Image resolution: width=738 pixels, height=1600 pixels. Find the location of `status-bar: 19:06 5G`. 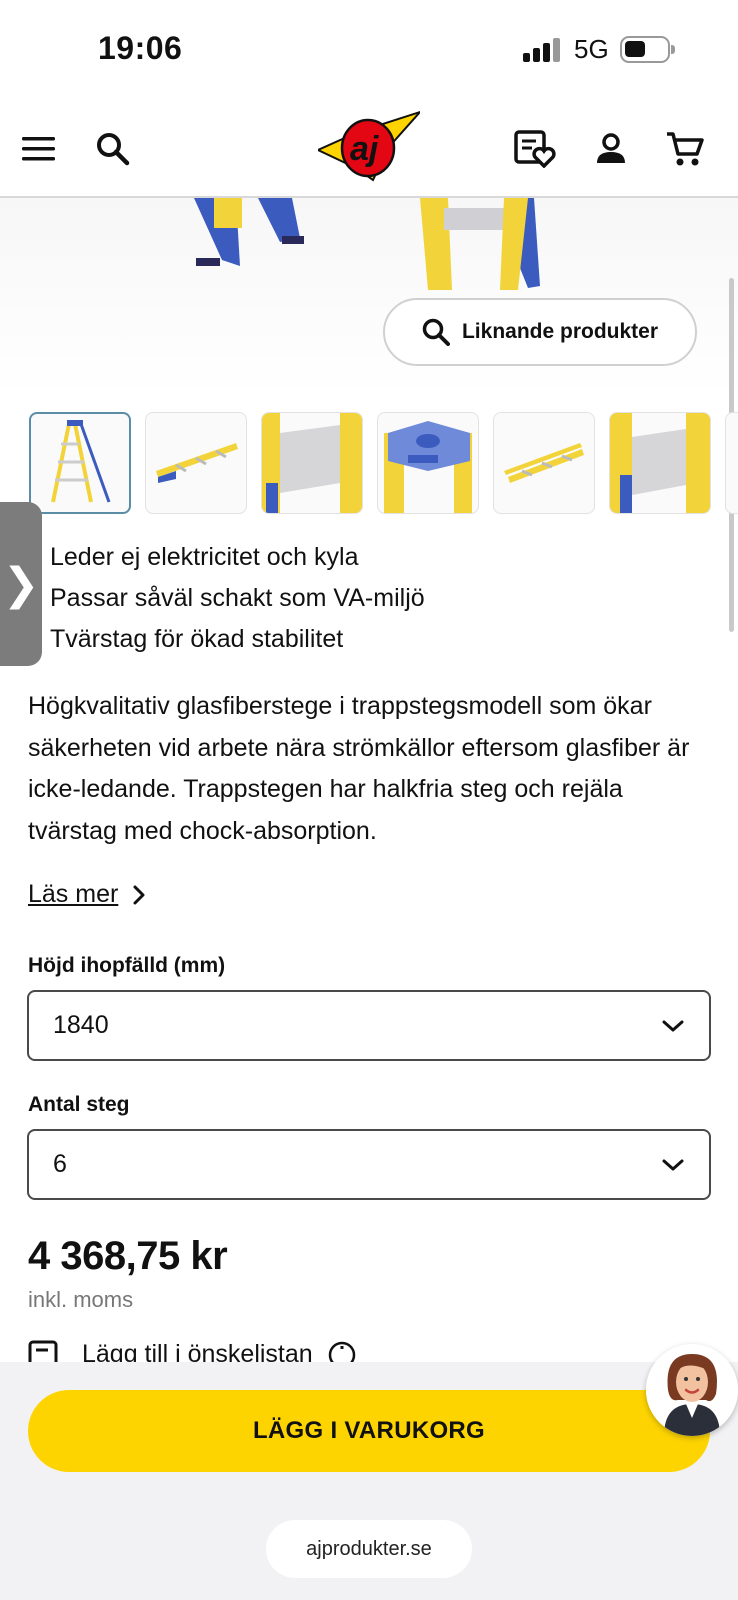

status-bar: 19:06 5G is located at coordinates (369, 50).